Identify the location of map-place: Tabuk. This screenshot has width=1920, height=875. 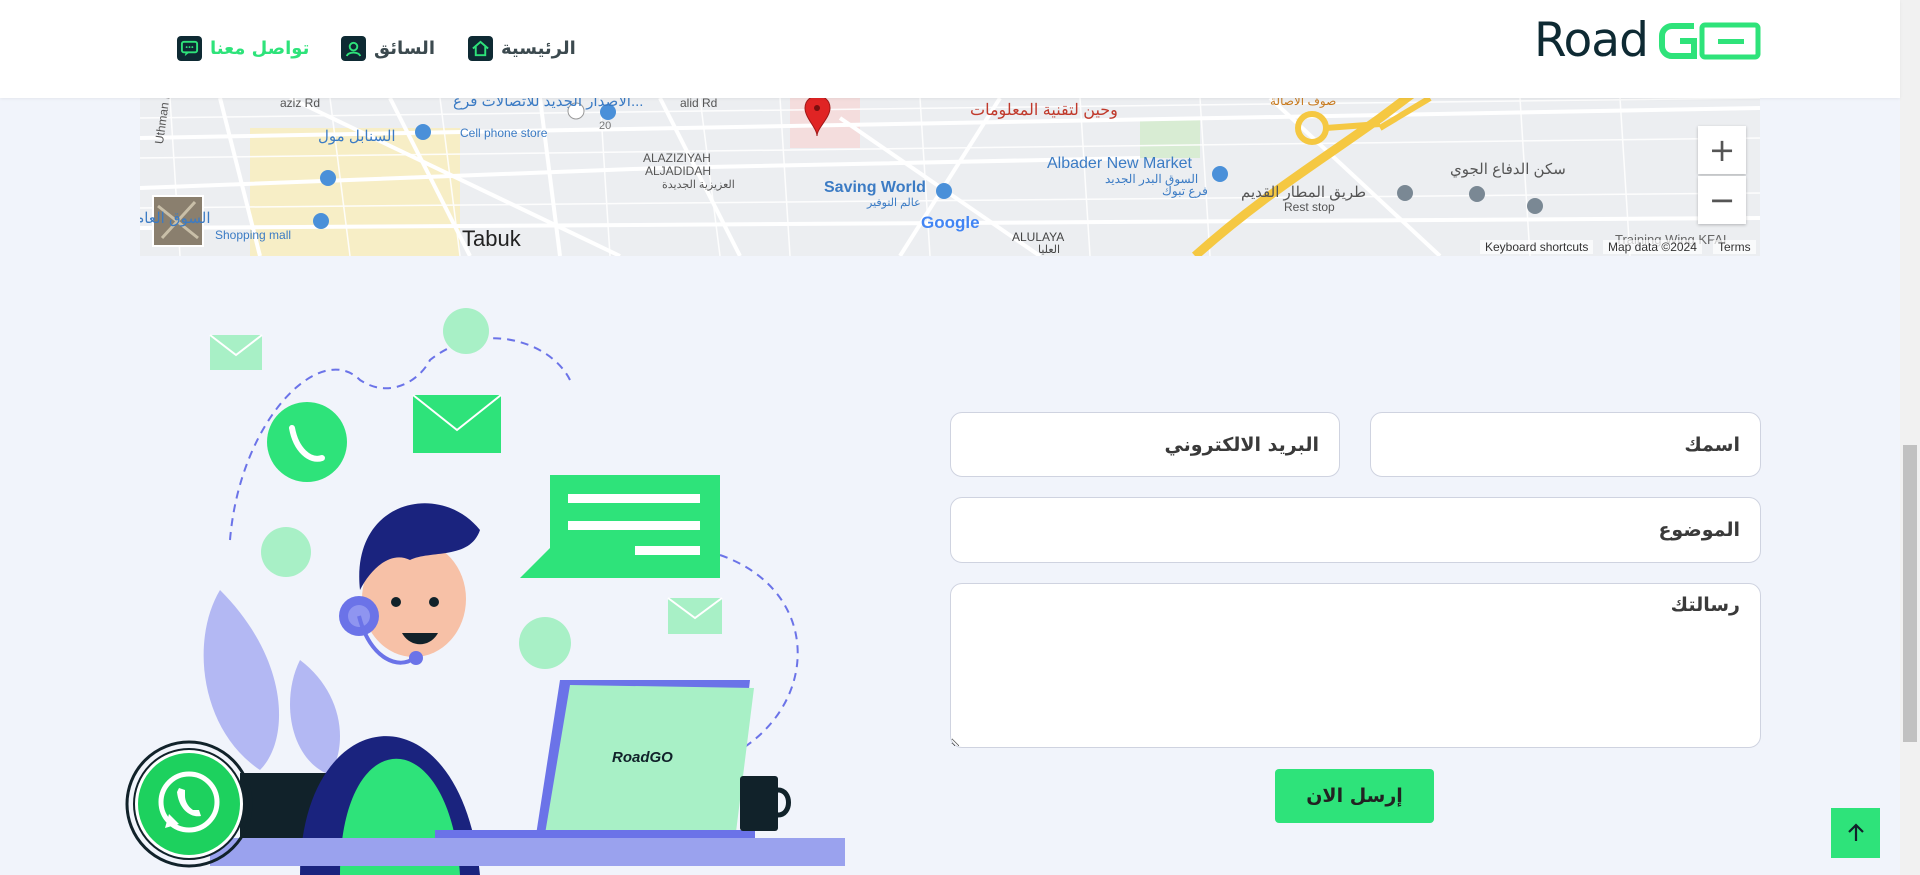
(491, 238).